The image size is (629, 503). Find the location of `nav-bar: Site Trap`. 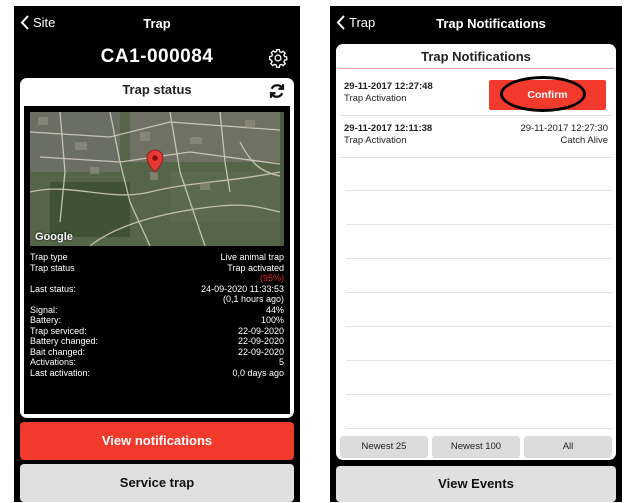

nav-bar: Site Trap is located at coordinates (157, 23).